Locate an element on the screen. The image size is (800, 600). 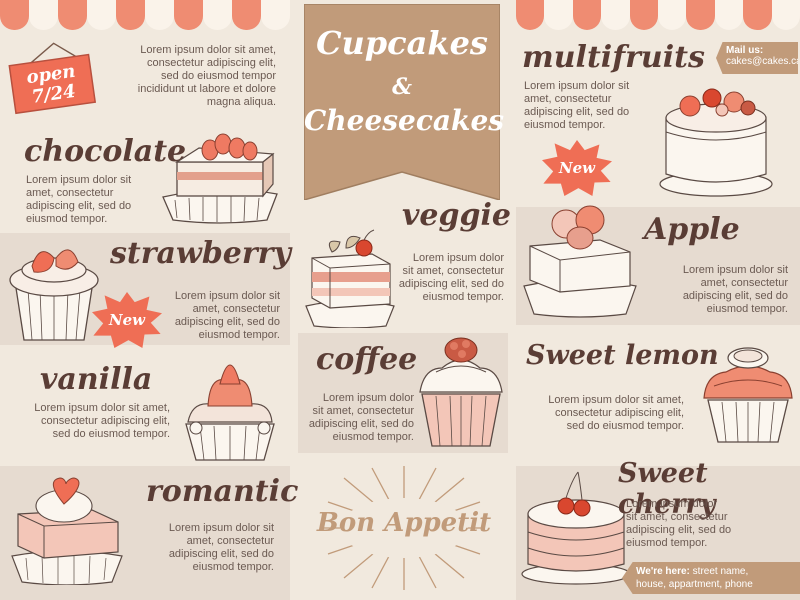
coffee-cupcake-icon is located at coordinates (461, 392).